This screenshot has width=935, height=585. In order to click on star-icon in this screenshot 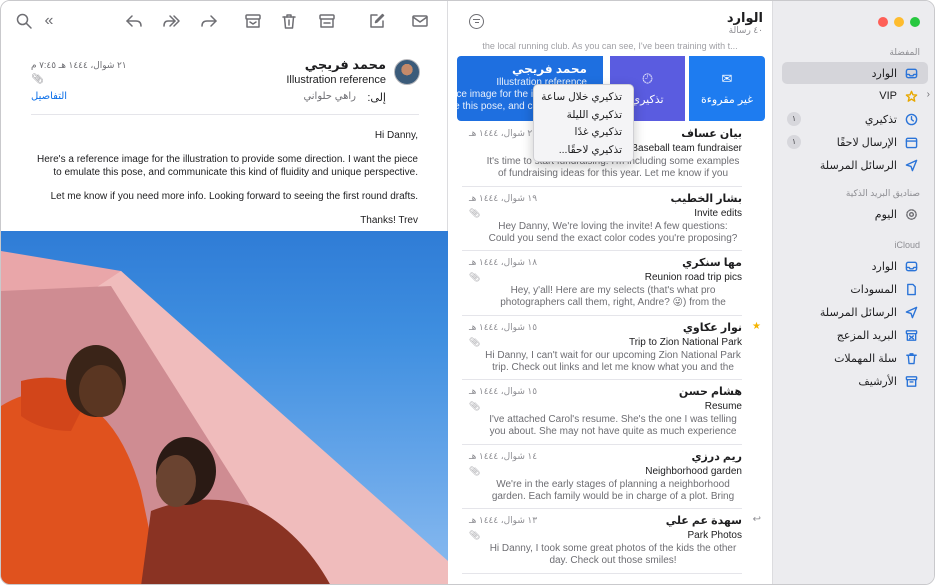, I will do `click(911, 96)`.